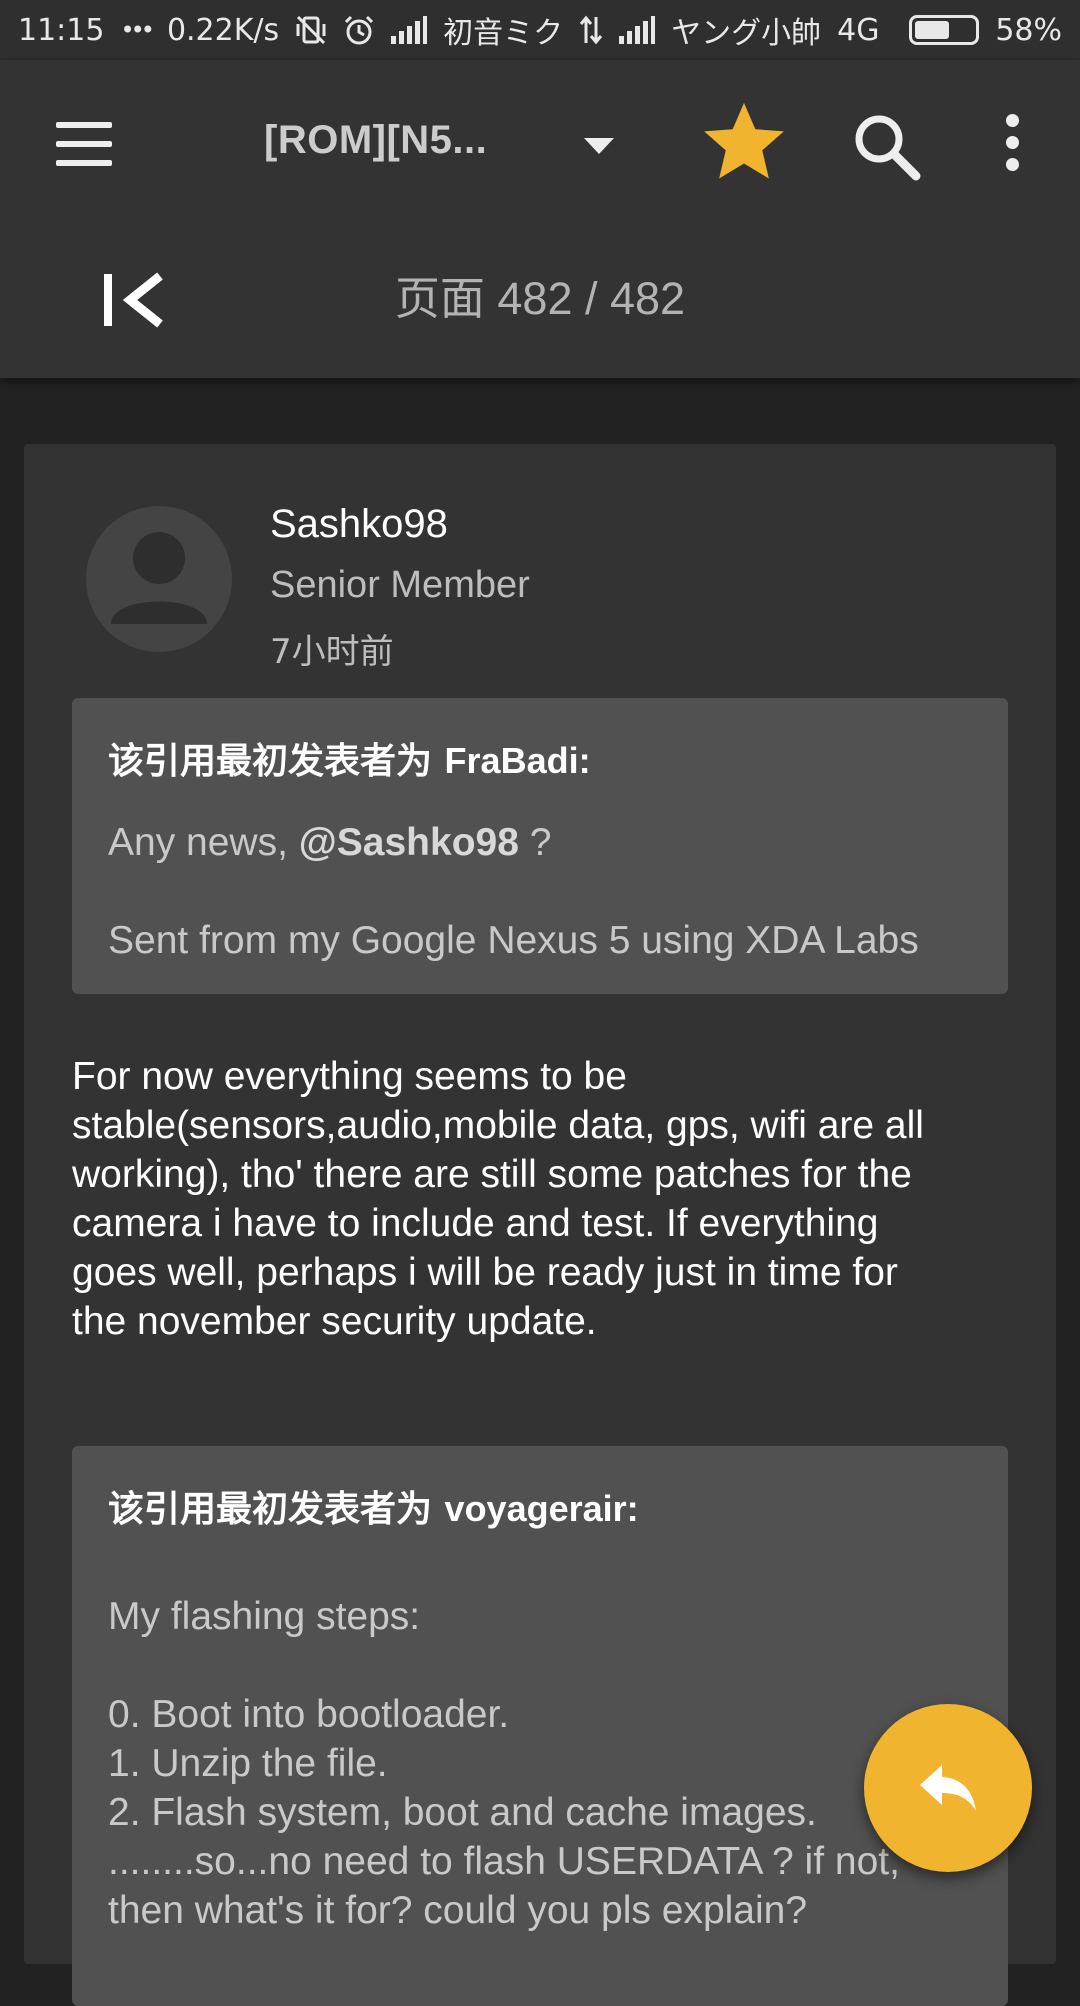  Describe the element at coordinates (359, 30) in the screenshot. I see `alarm-icon` at that location.